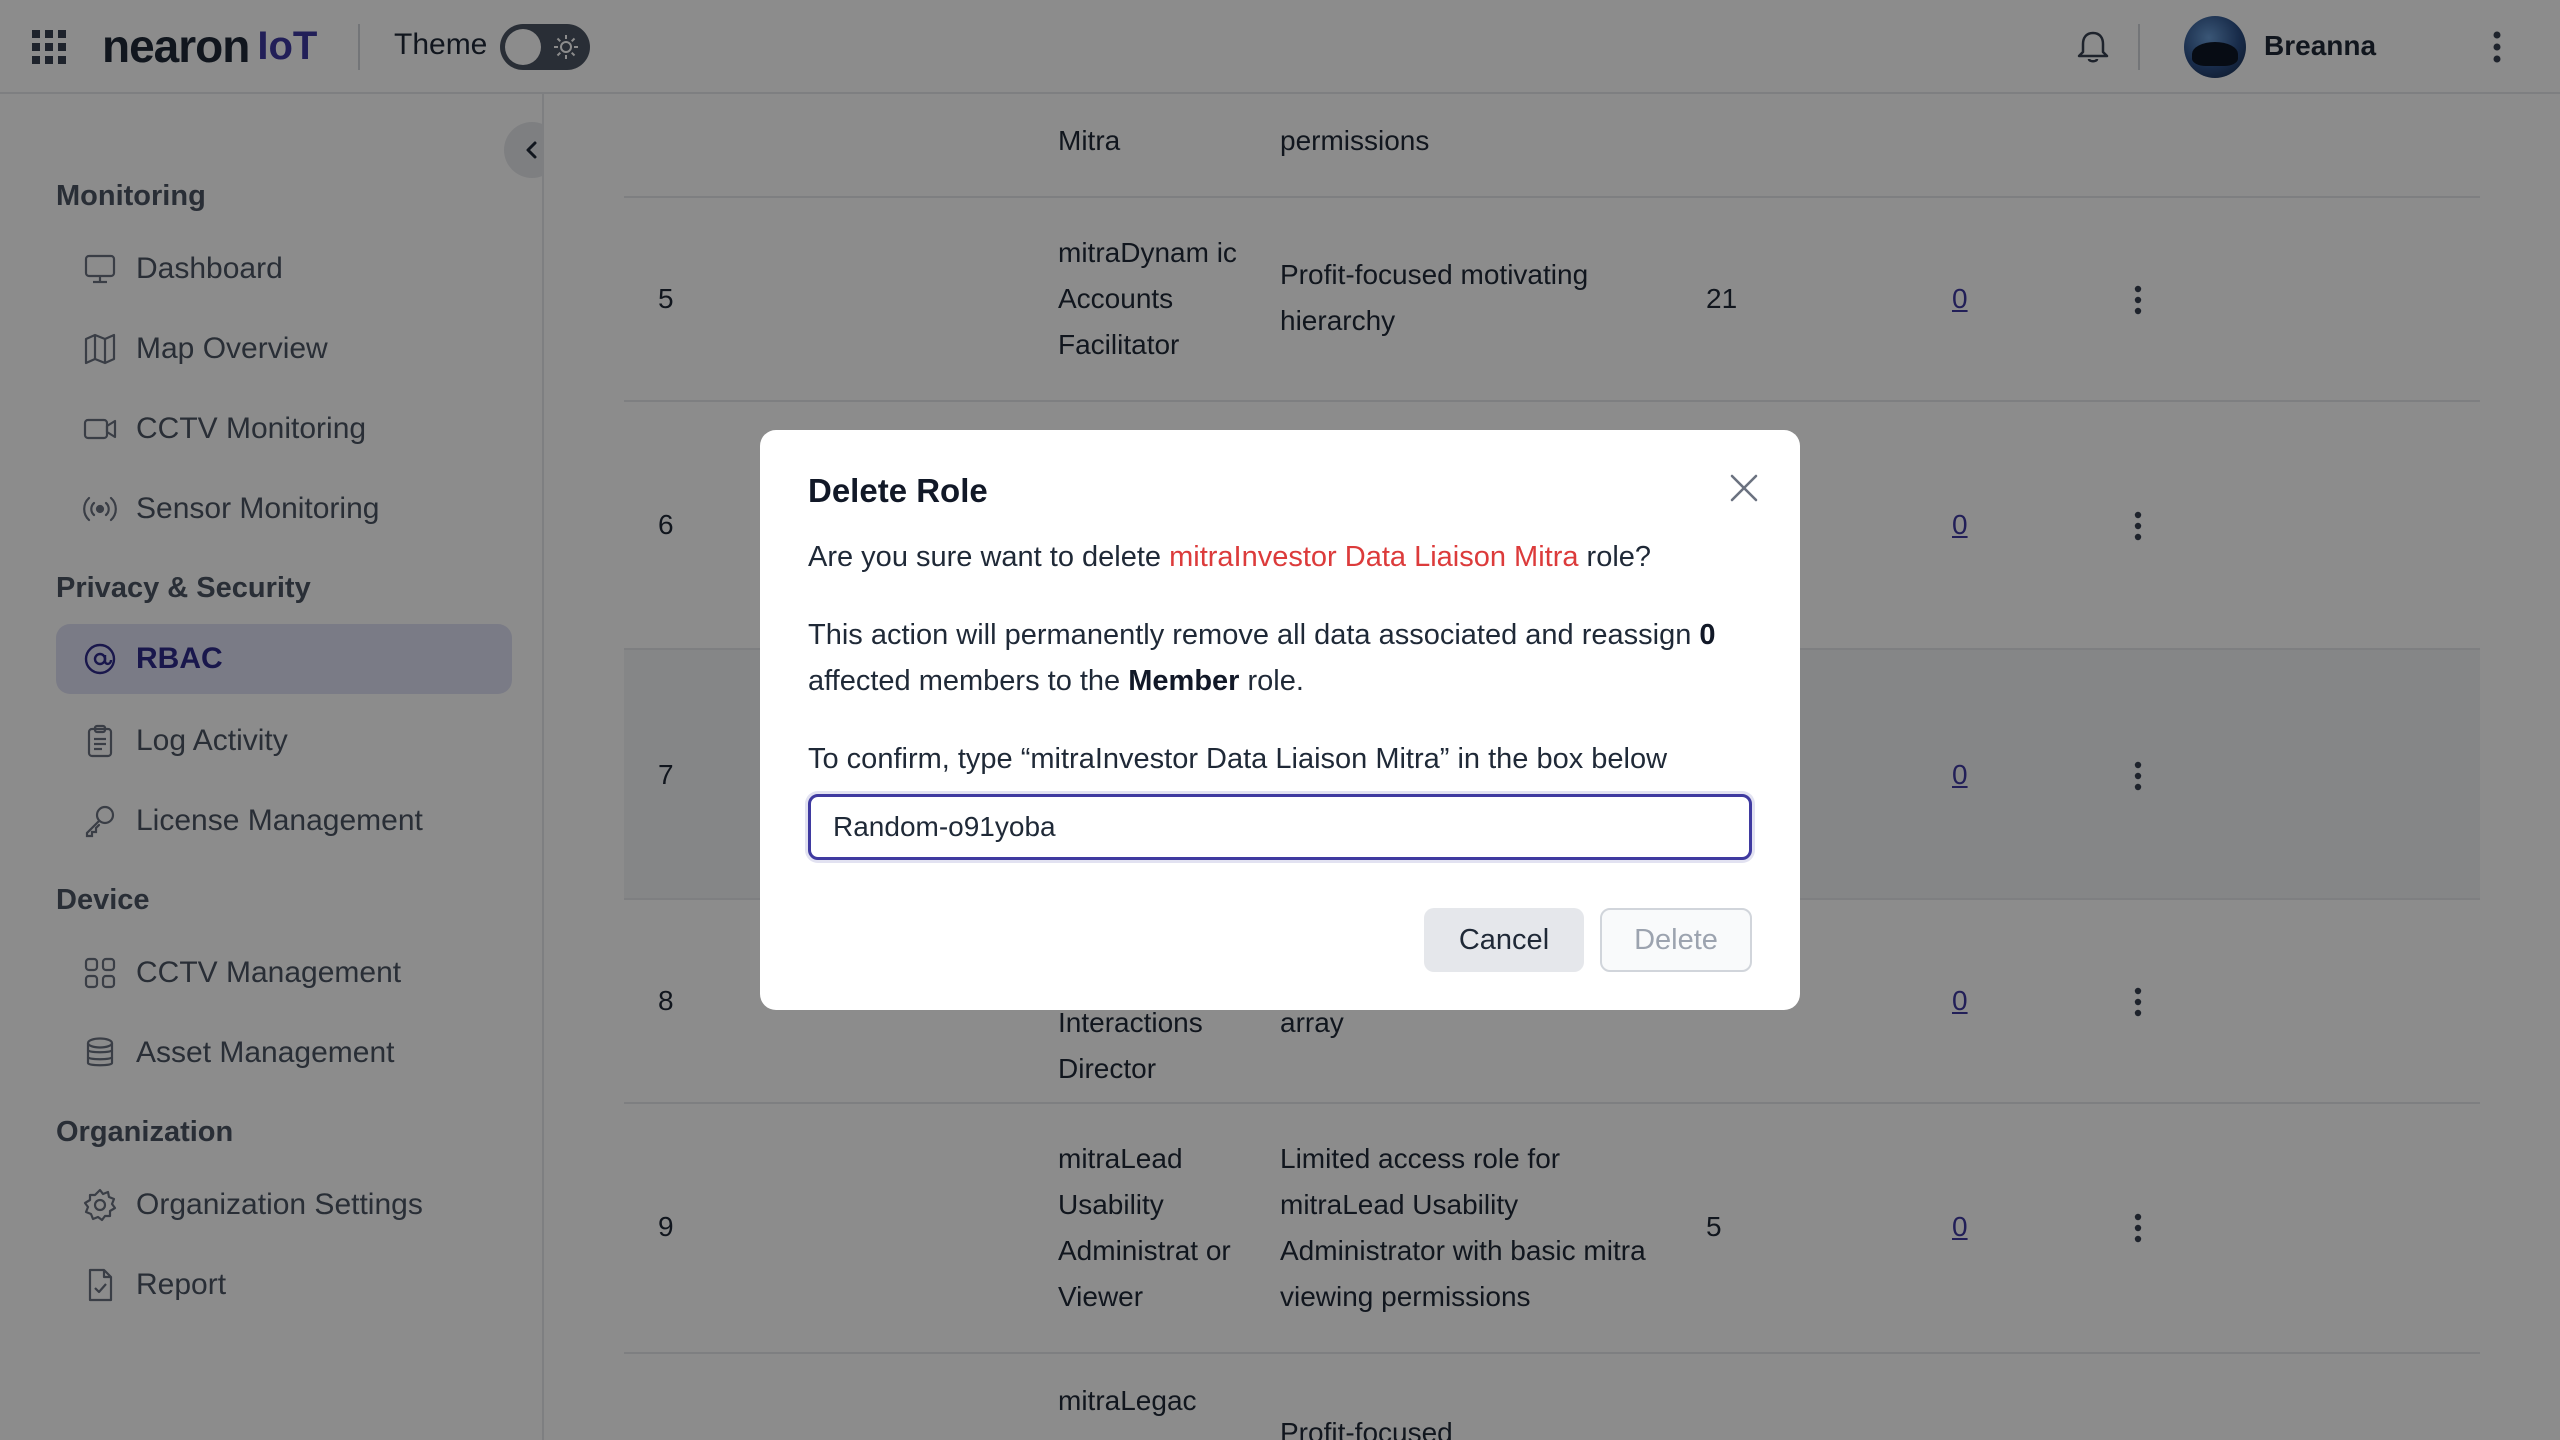 This screenshot has height=1440, width=2560. I want to click on delete-button: Delete, so click(1676, 940).